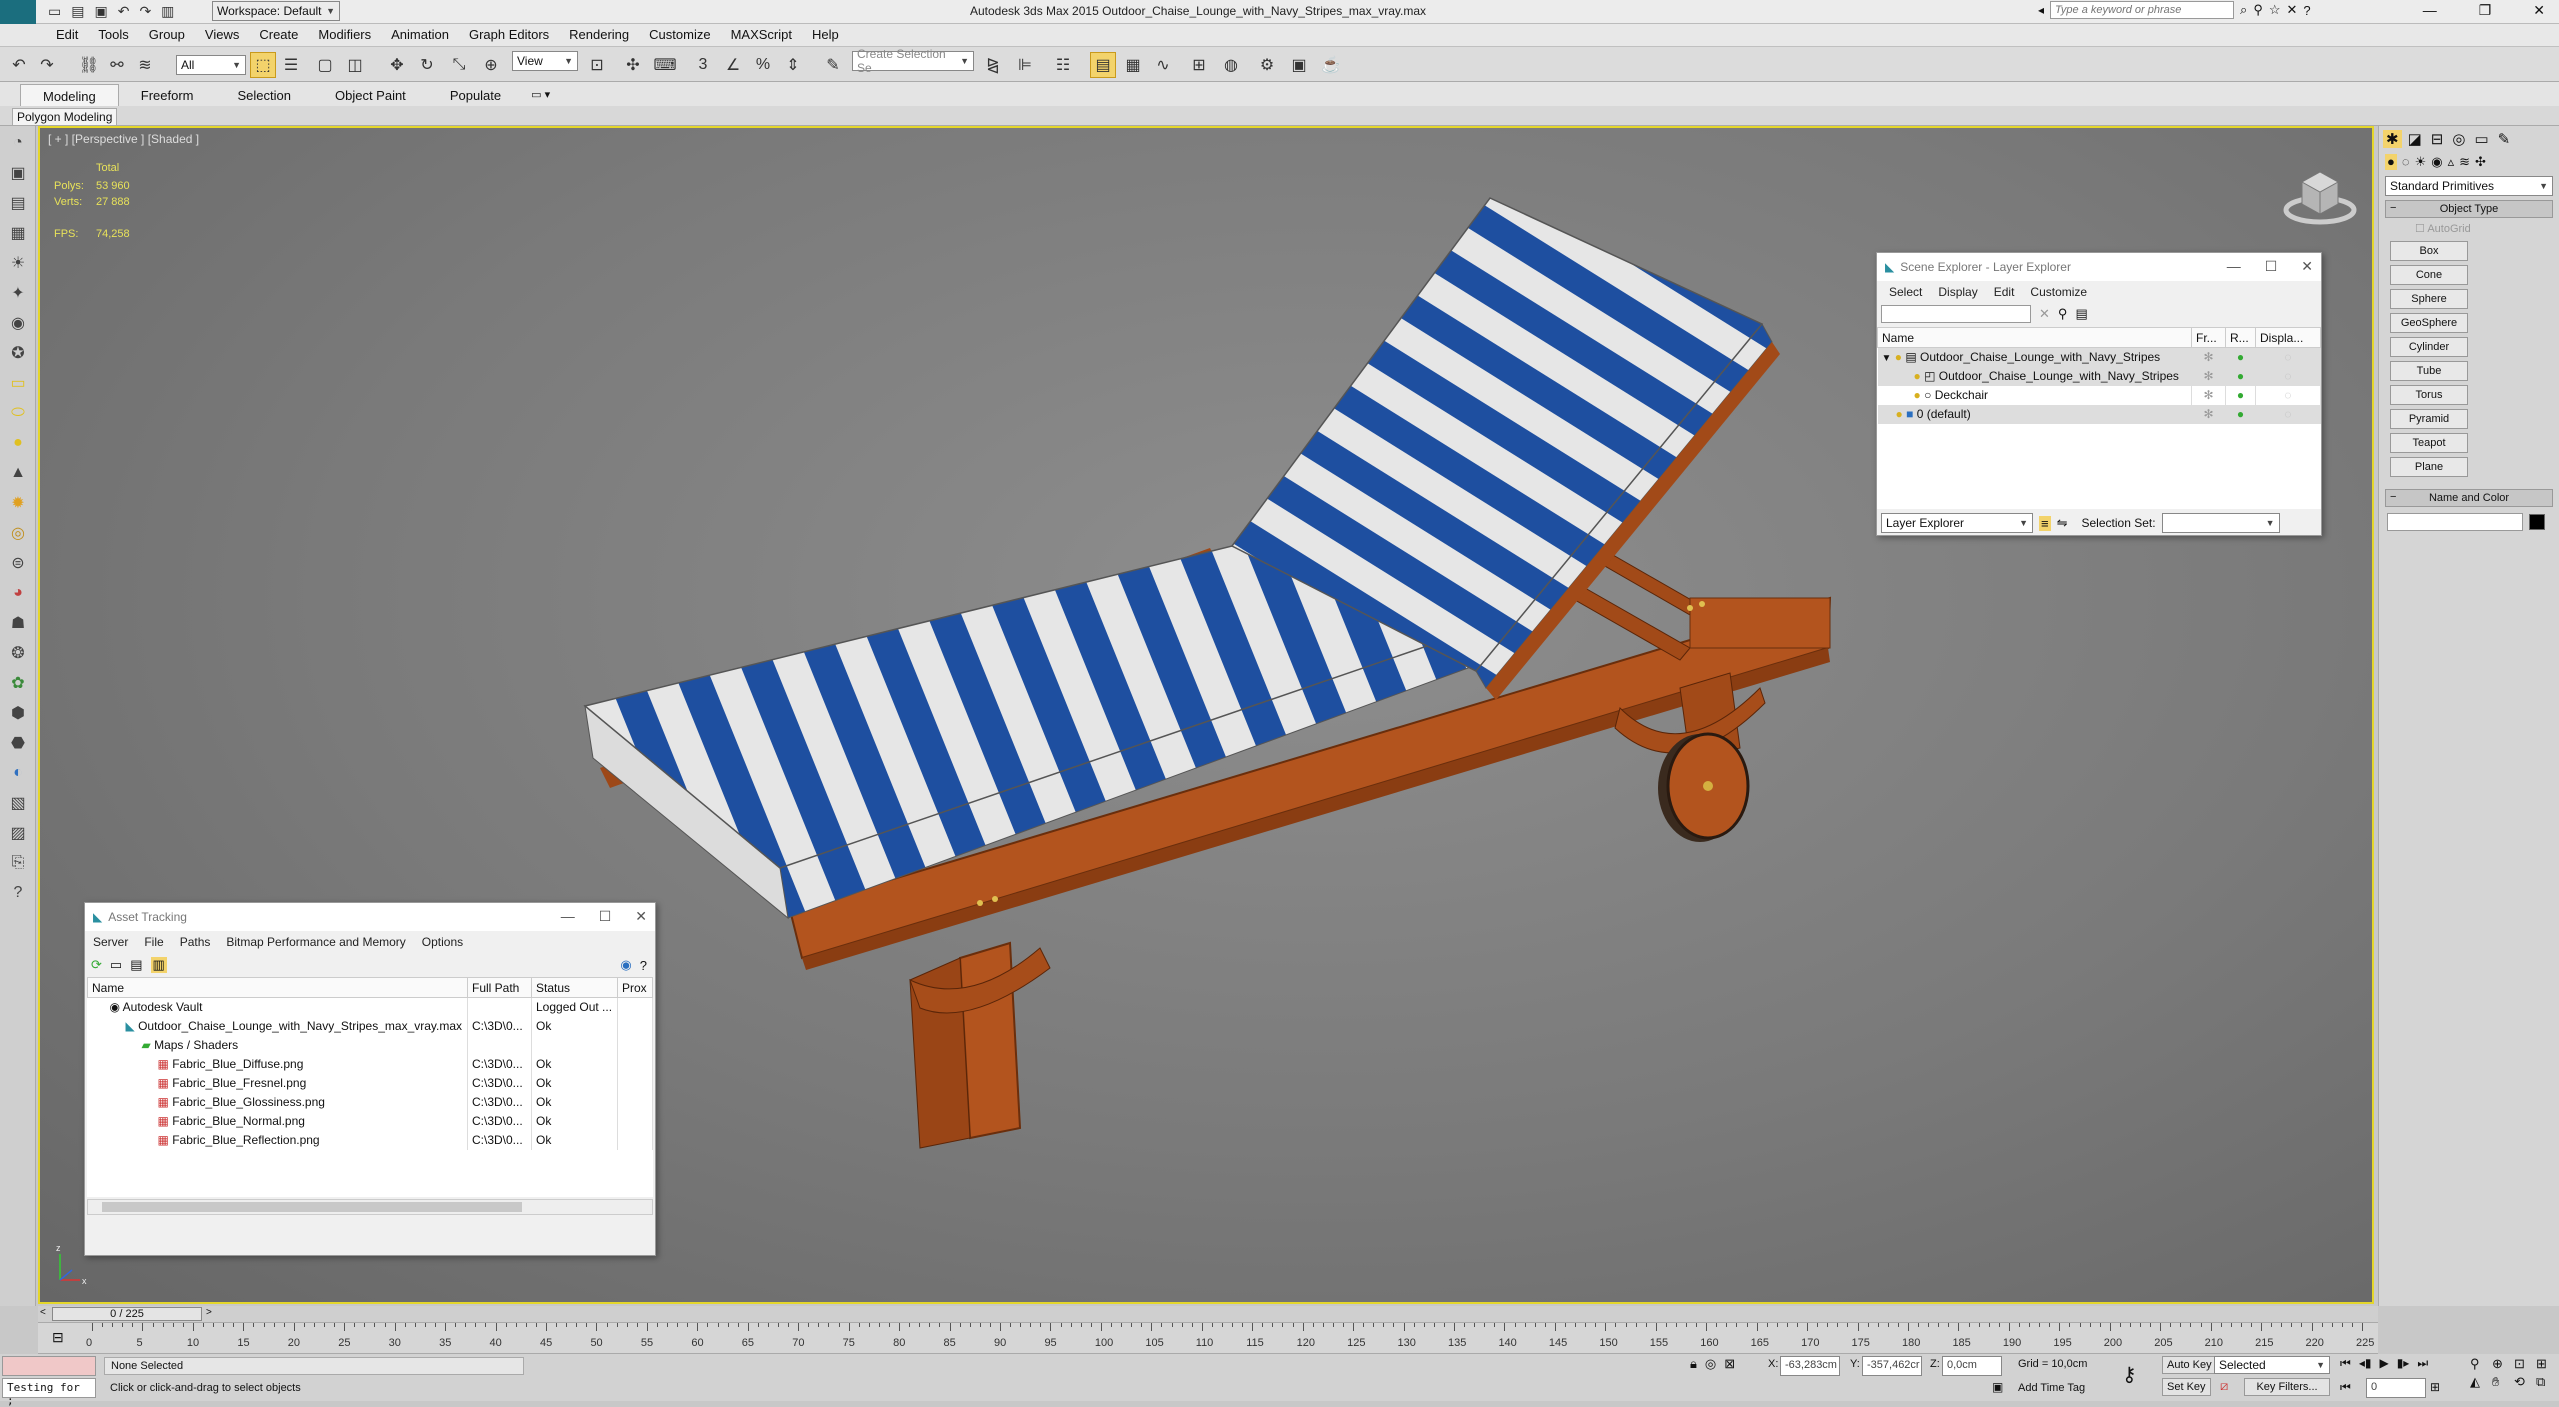 The image size is (2559, 1407). Describe the element at coordinates (1163, 65) in the screenshot. I see `curve-editor-icon: ∿` at that location.